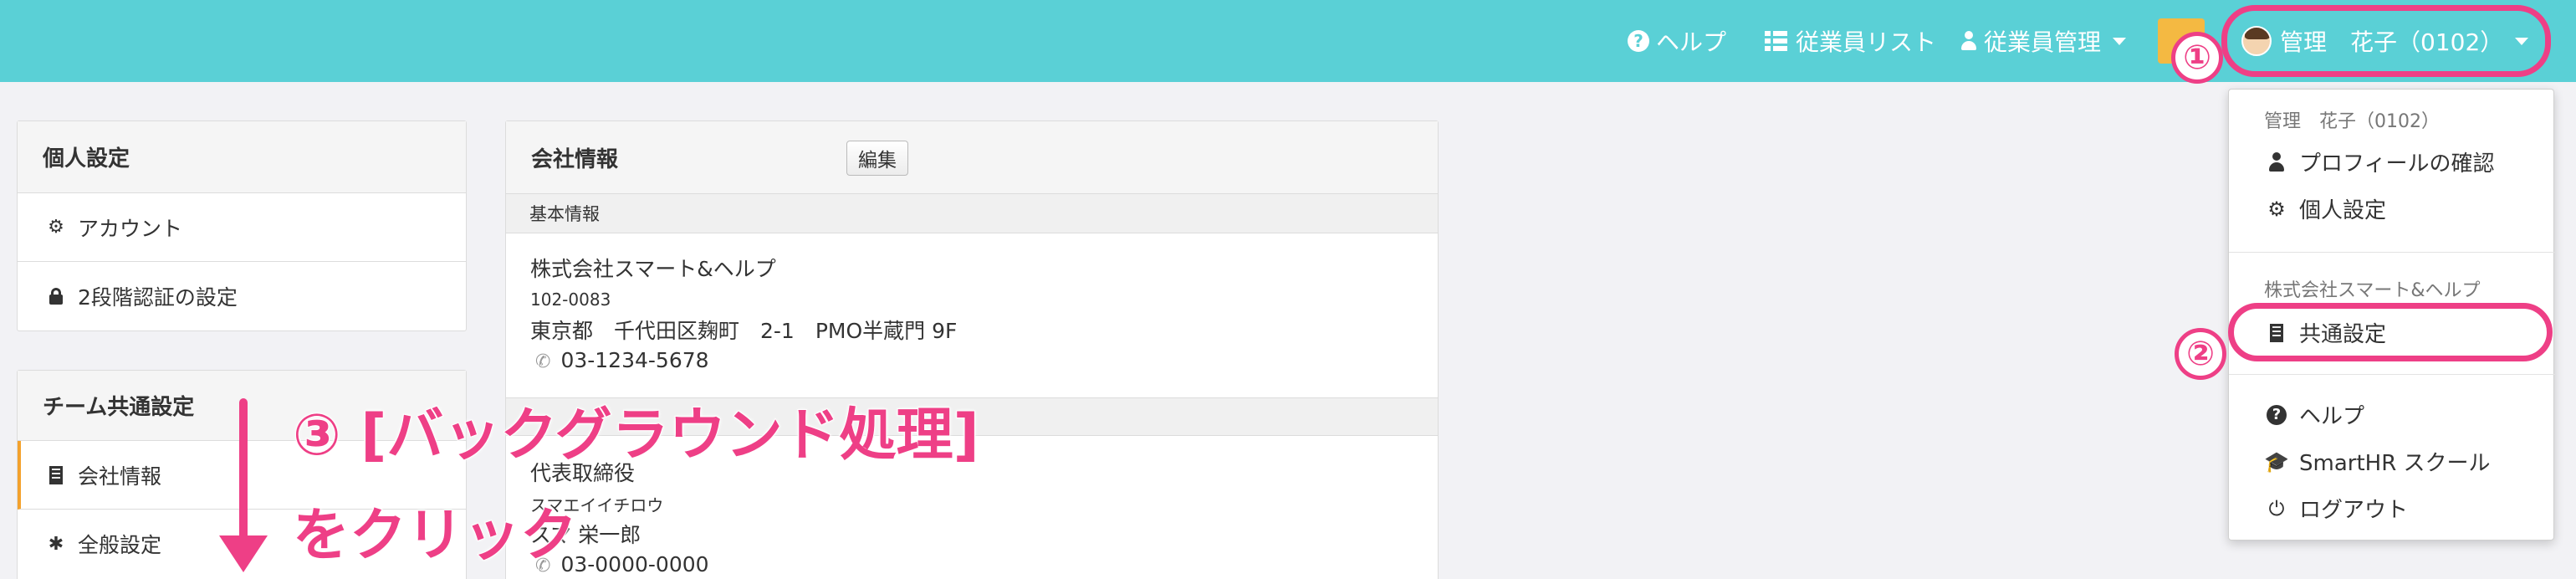 Image resolution: width=2576 pixels, height=579 pixels. What do you see at coordinates (242, 296) in the screenshot?
I see `sidebar-item-two-factor: 2段階認証の設定` at bounding box center [242, 296].